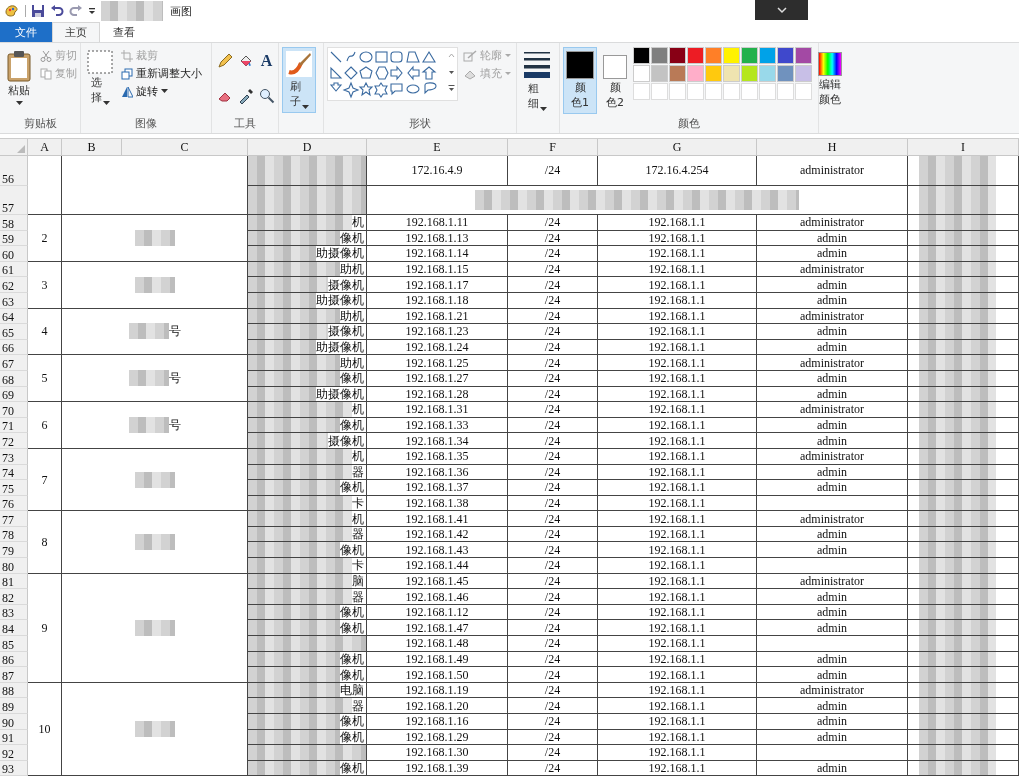  Describe the element at coordinates (615, 80) in the screenshot. I see `color-slot-button: 颜色2` at that location.